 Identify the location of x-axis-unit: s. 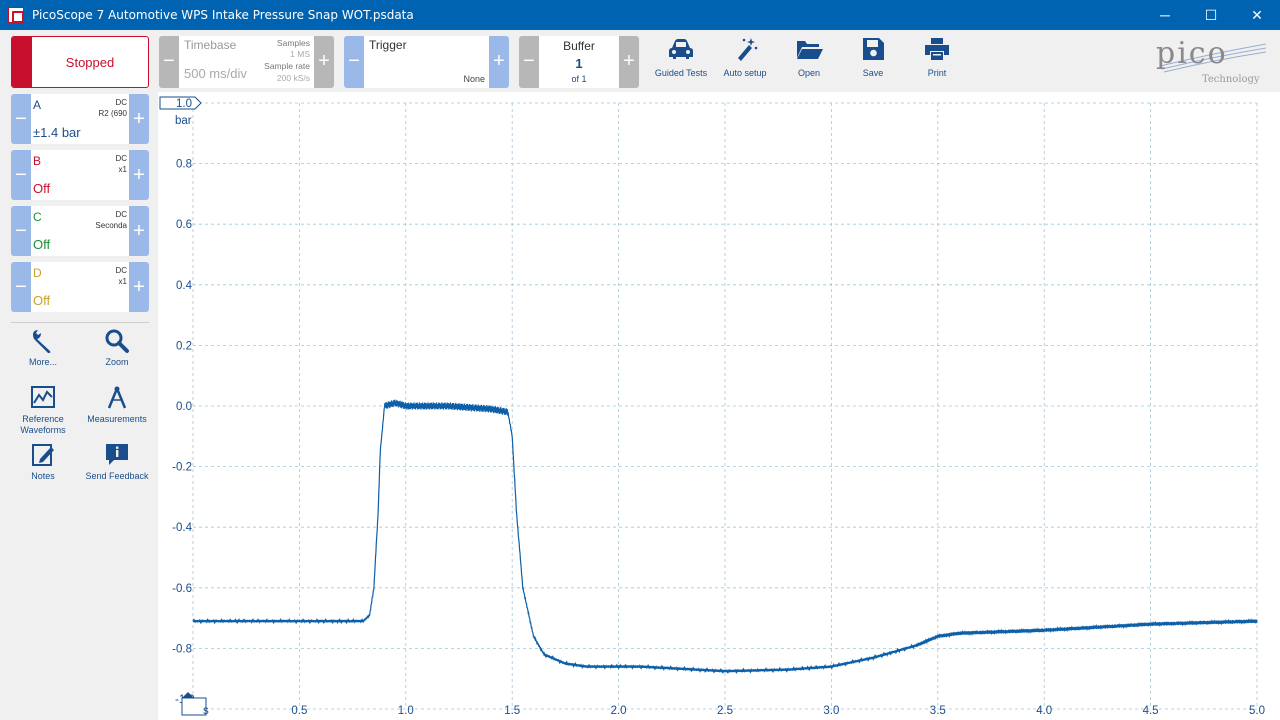
(206, 711).